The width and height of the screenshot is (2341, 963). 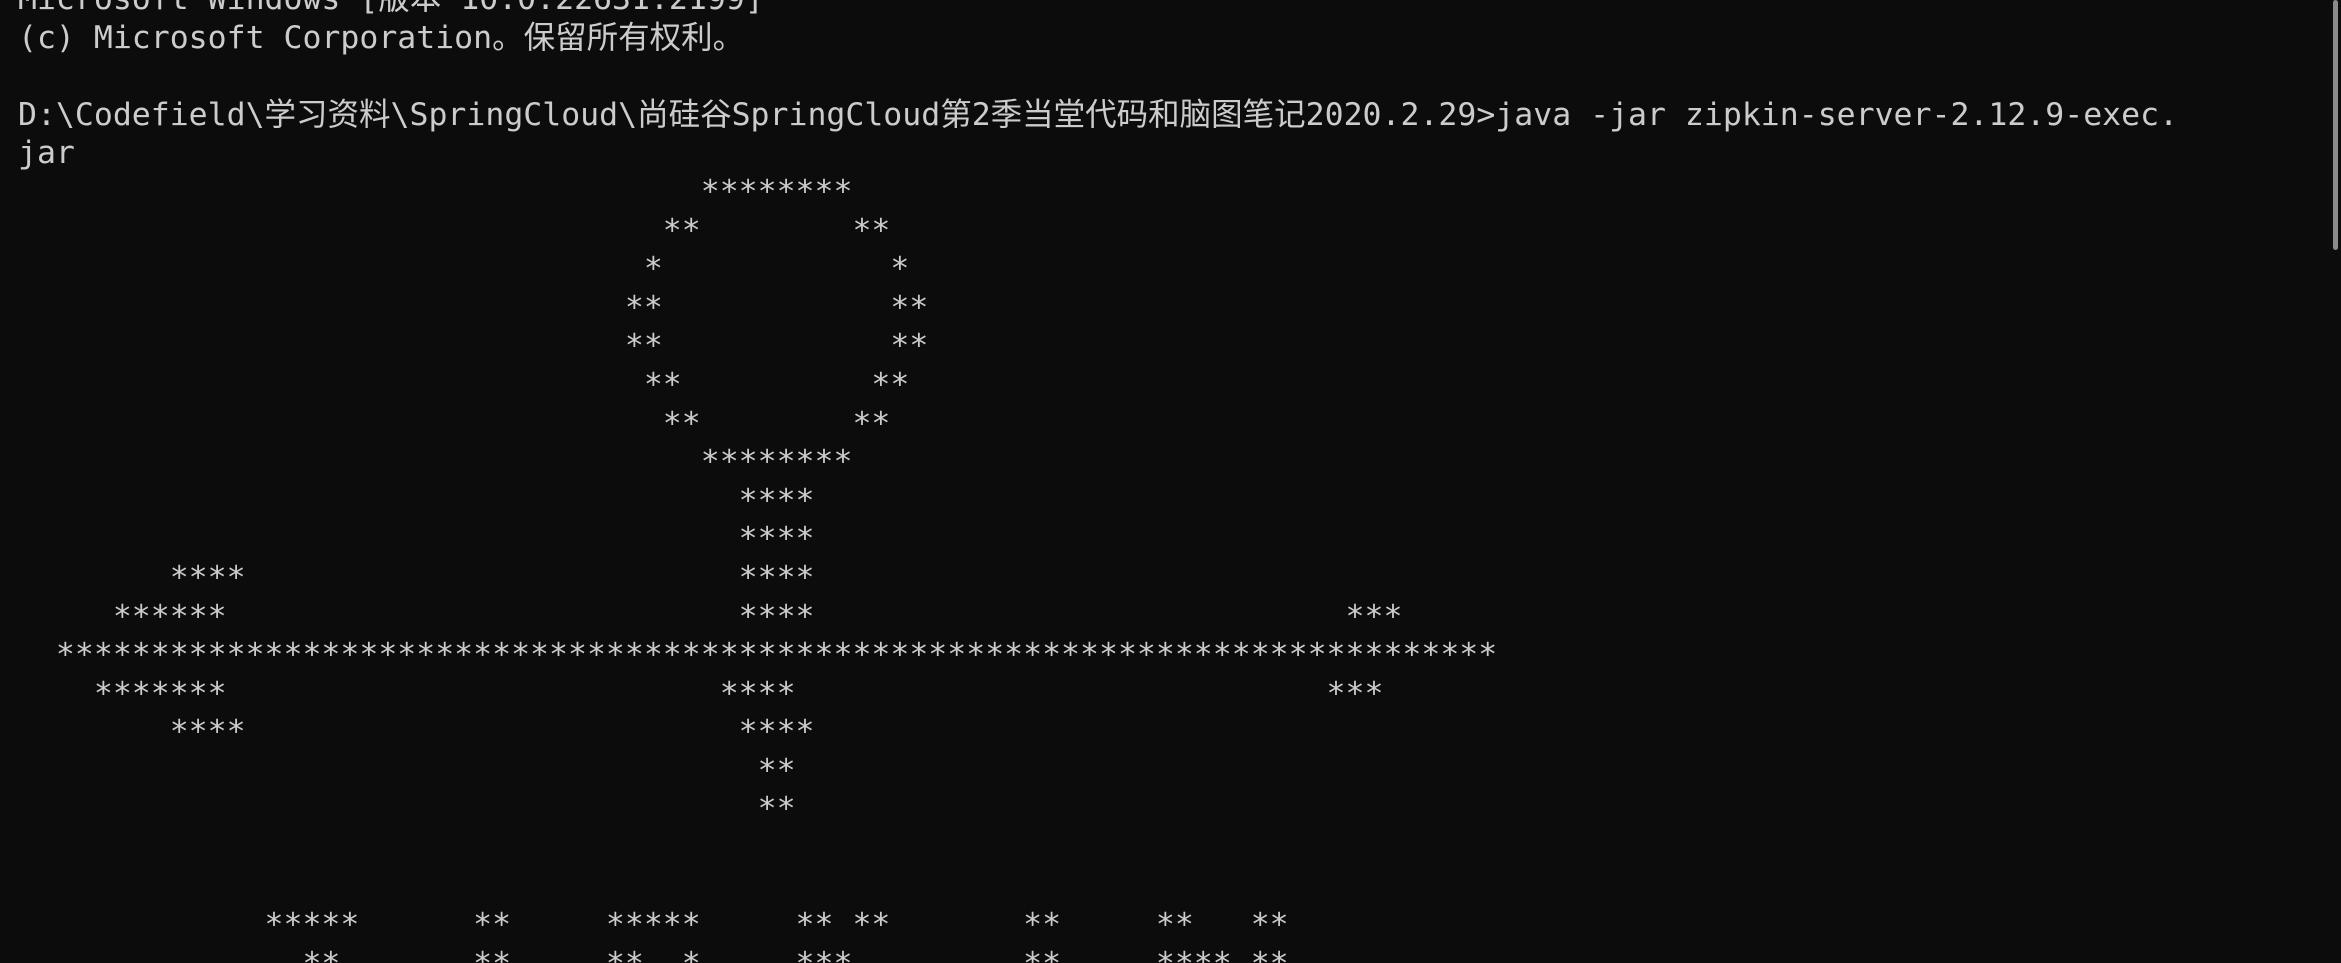 I want to click on vertical-scrollbar, so click(x=2334, y=481).